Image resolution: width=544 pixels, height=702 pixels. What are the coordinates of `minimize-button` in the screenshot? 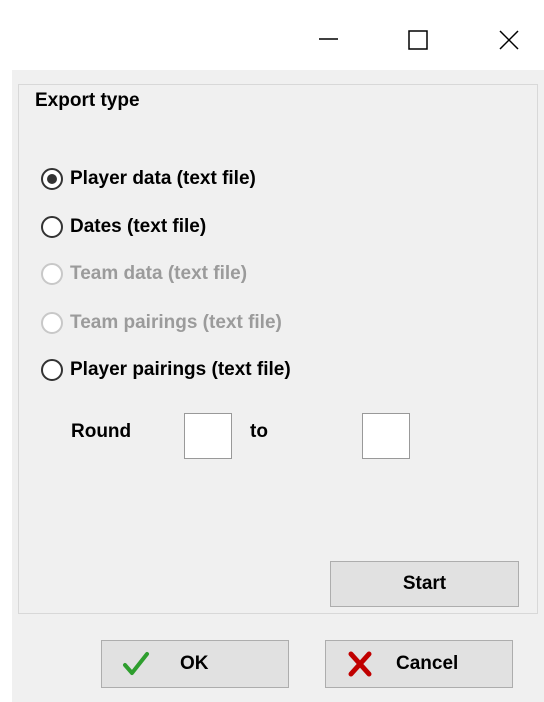 It's located at (326, 39).